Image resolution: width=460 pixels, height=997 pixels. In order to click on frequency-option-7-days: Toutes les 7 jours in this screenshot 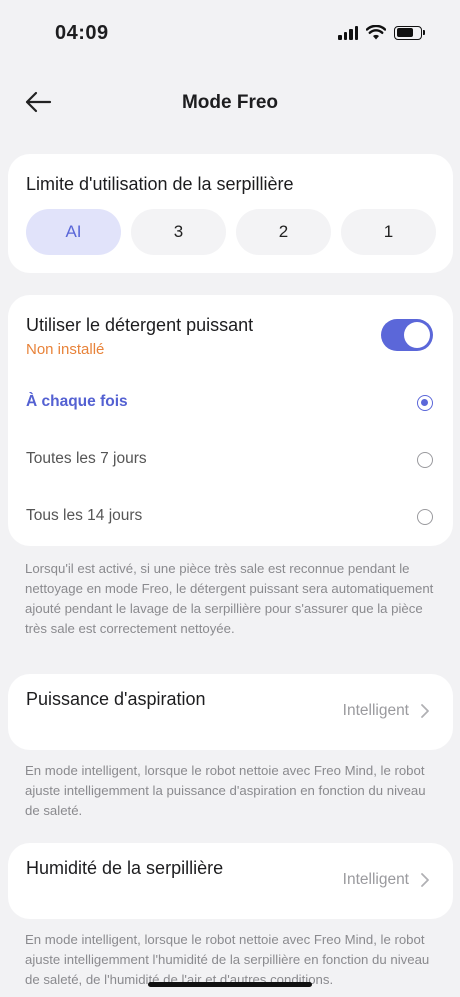, I will do `click(230, 460)`.